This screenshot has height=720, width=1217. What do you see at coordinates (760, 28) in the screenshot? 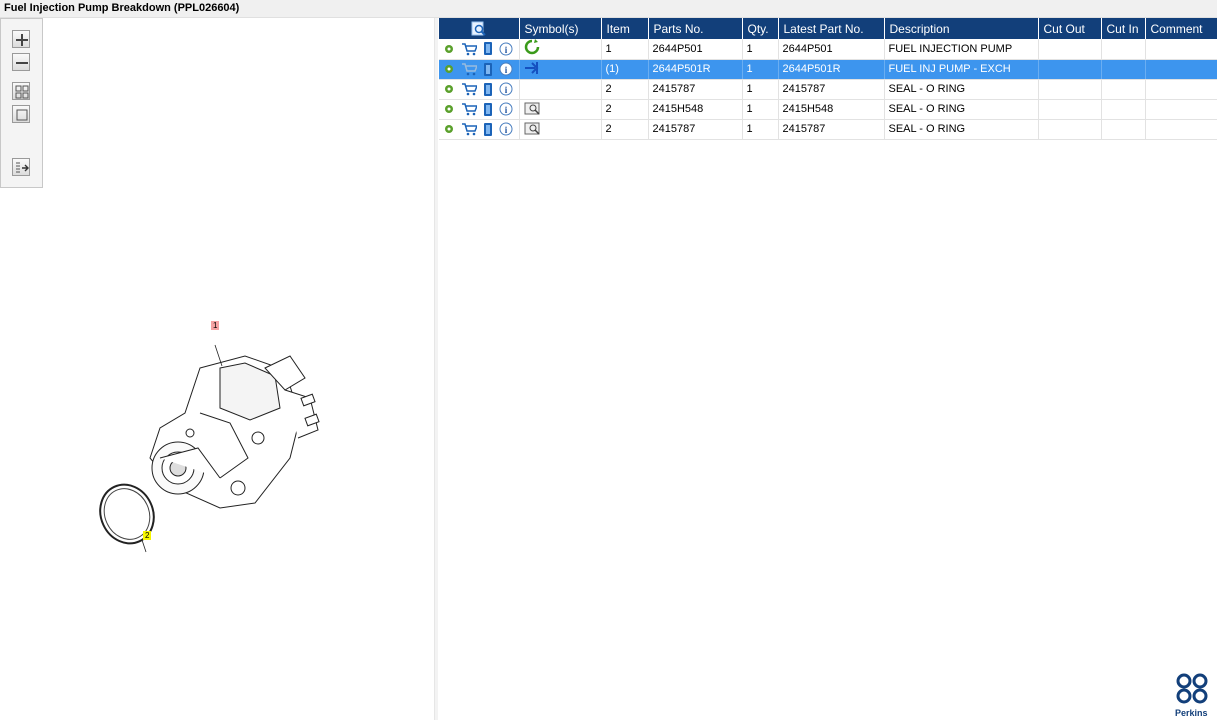
I see `column-header-qty: Qty.` at bounding box center [760, 28].